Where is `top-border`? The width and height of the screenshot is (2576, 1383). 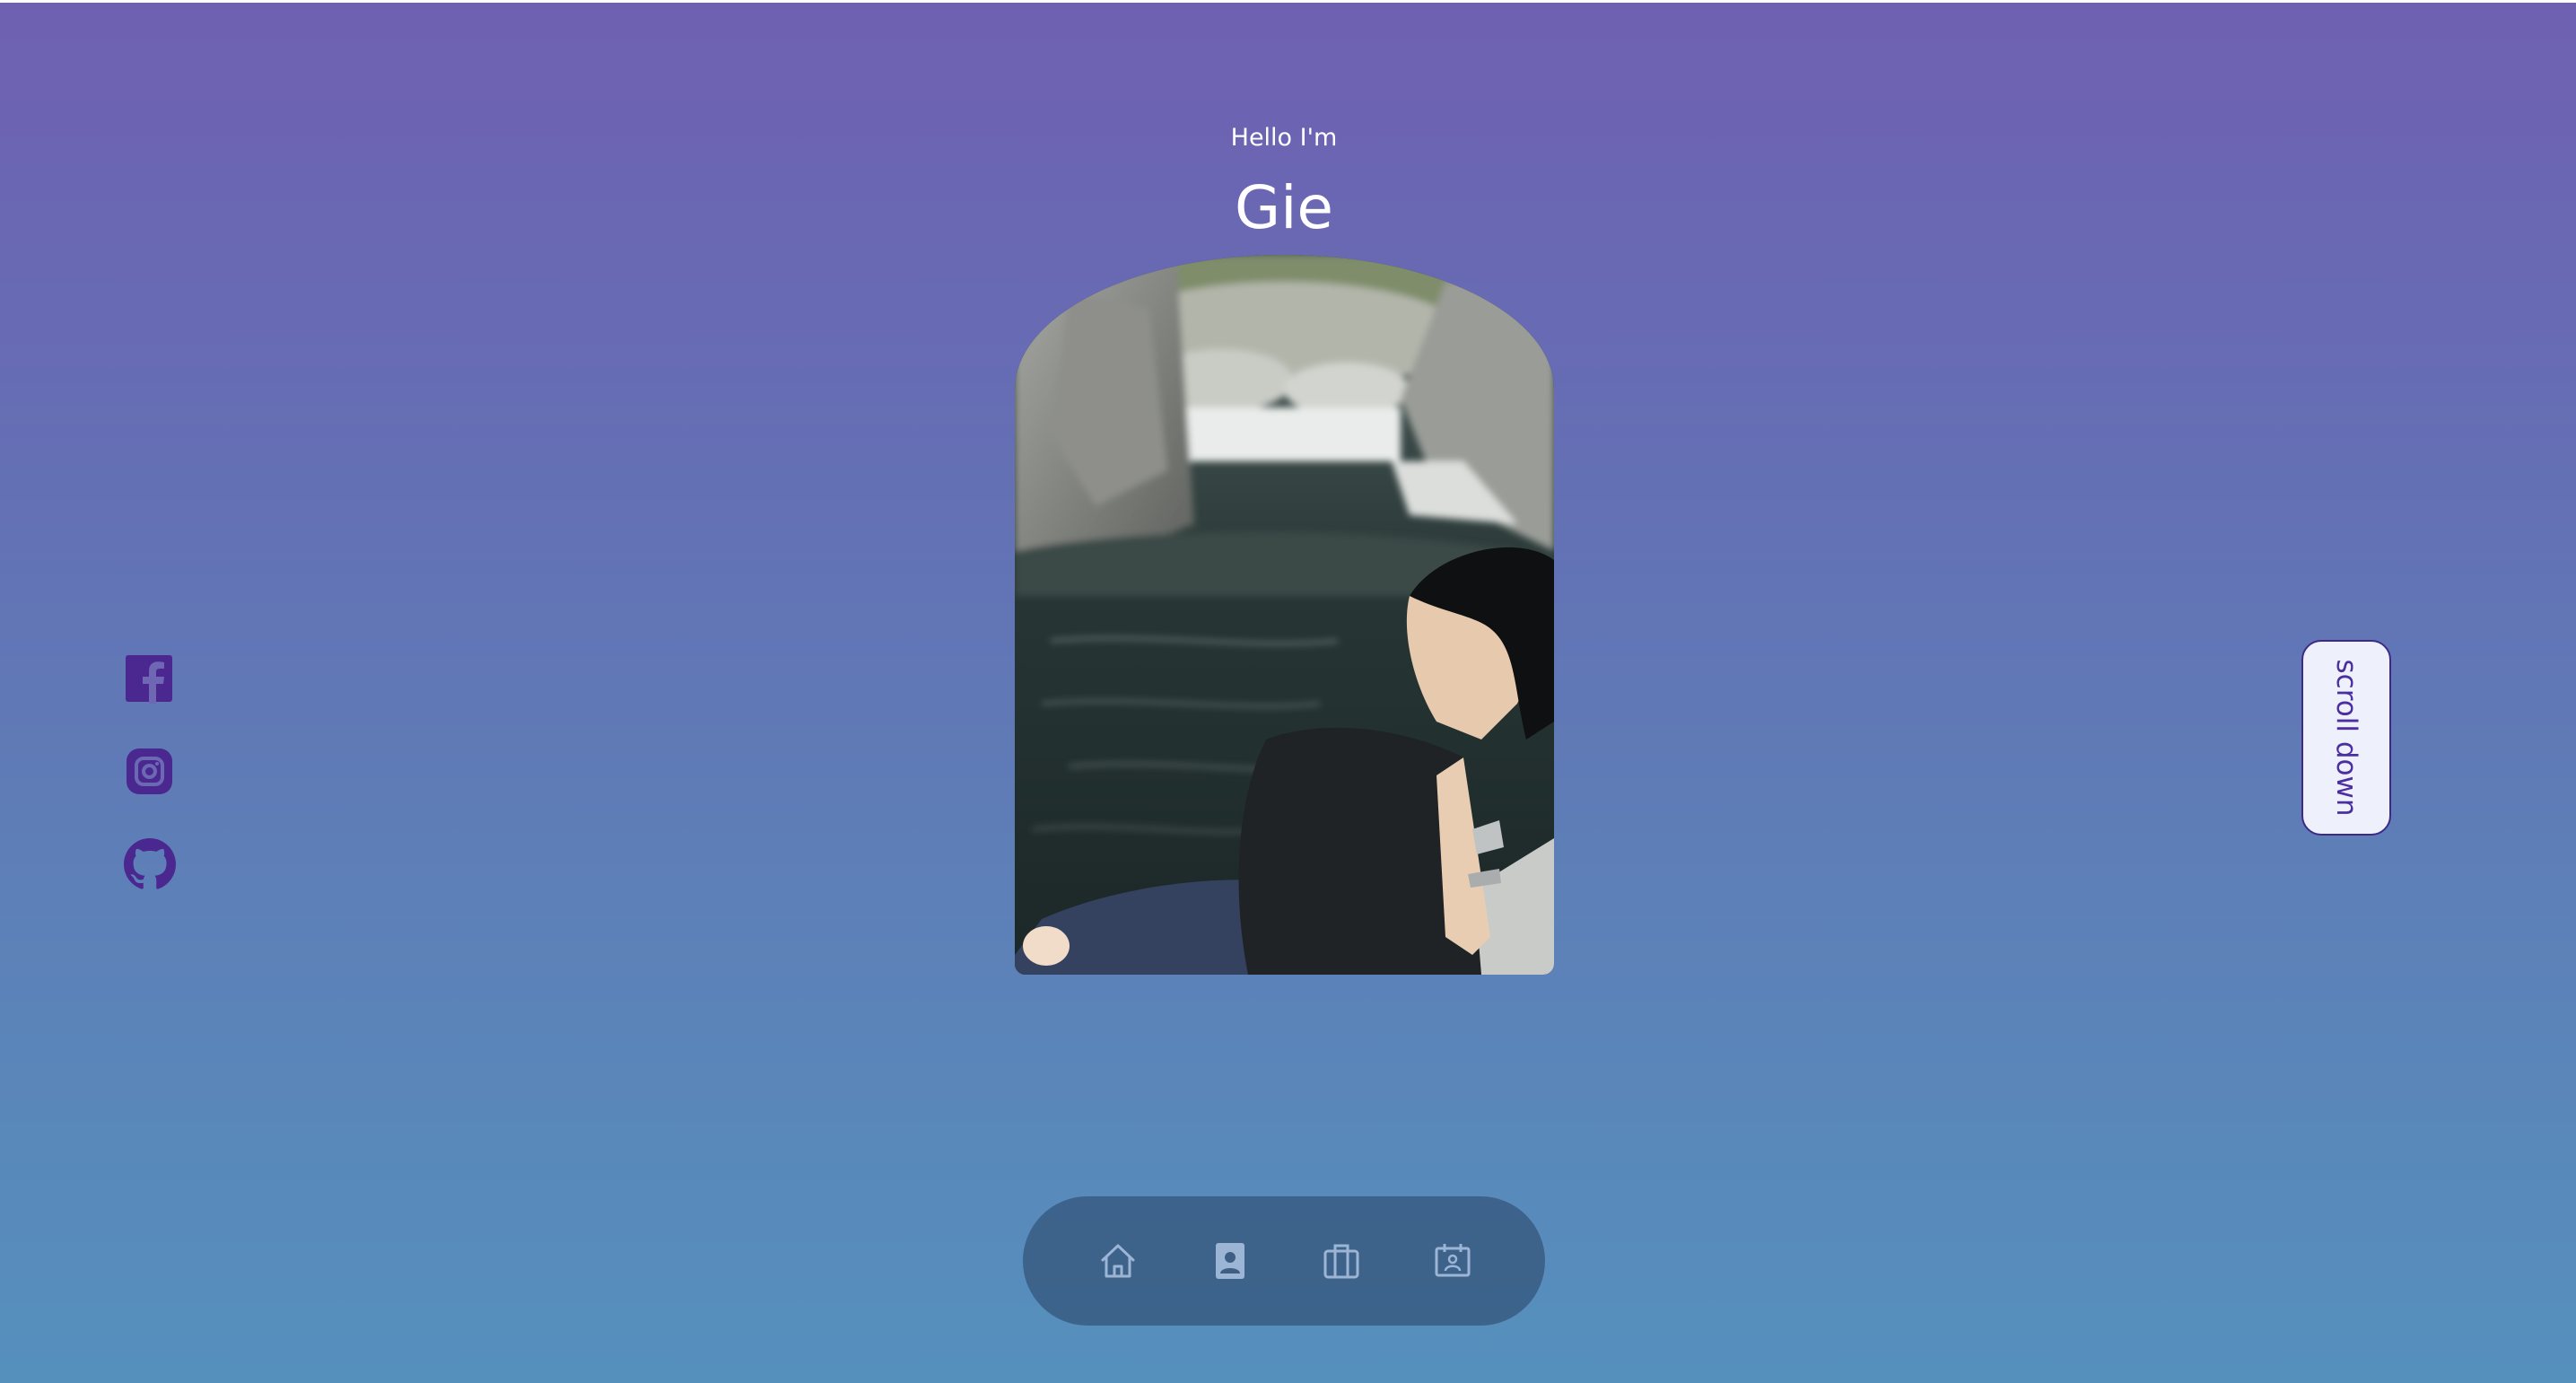
top-border is located at coordinates (1288, 2).